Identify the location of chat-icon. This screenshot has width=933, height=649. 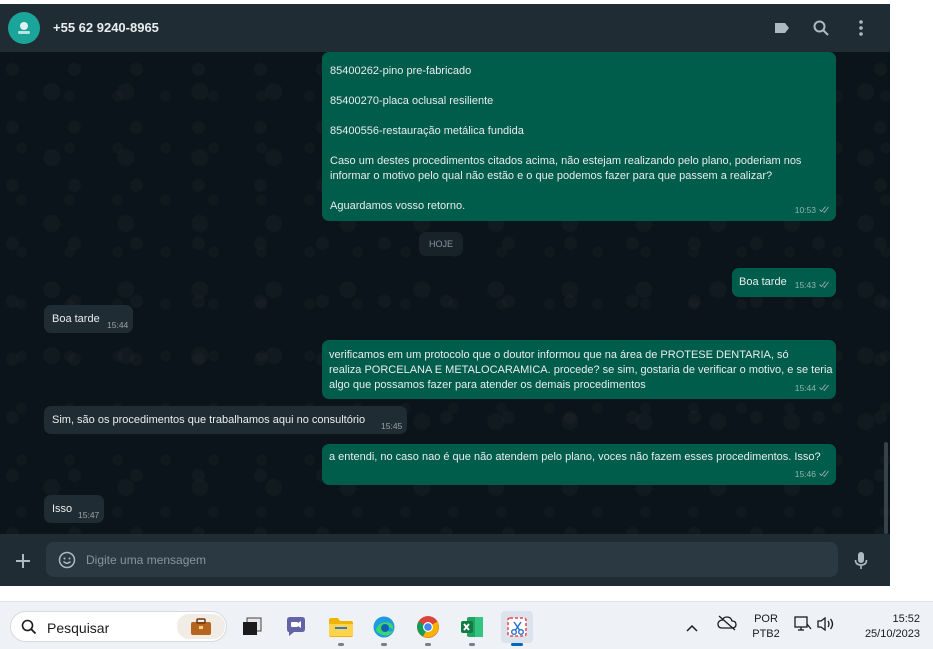
(296, 627).